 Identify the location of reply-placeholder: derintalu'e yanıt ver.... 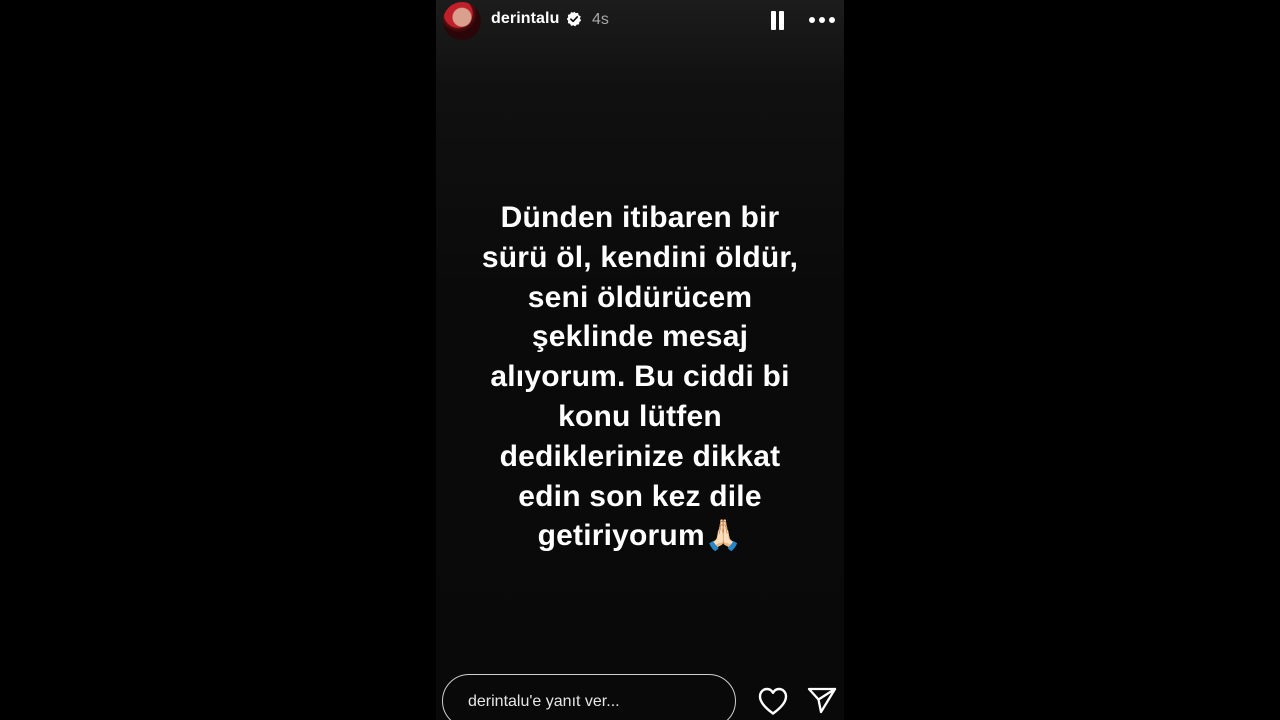
(544, 701).